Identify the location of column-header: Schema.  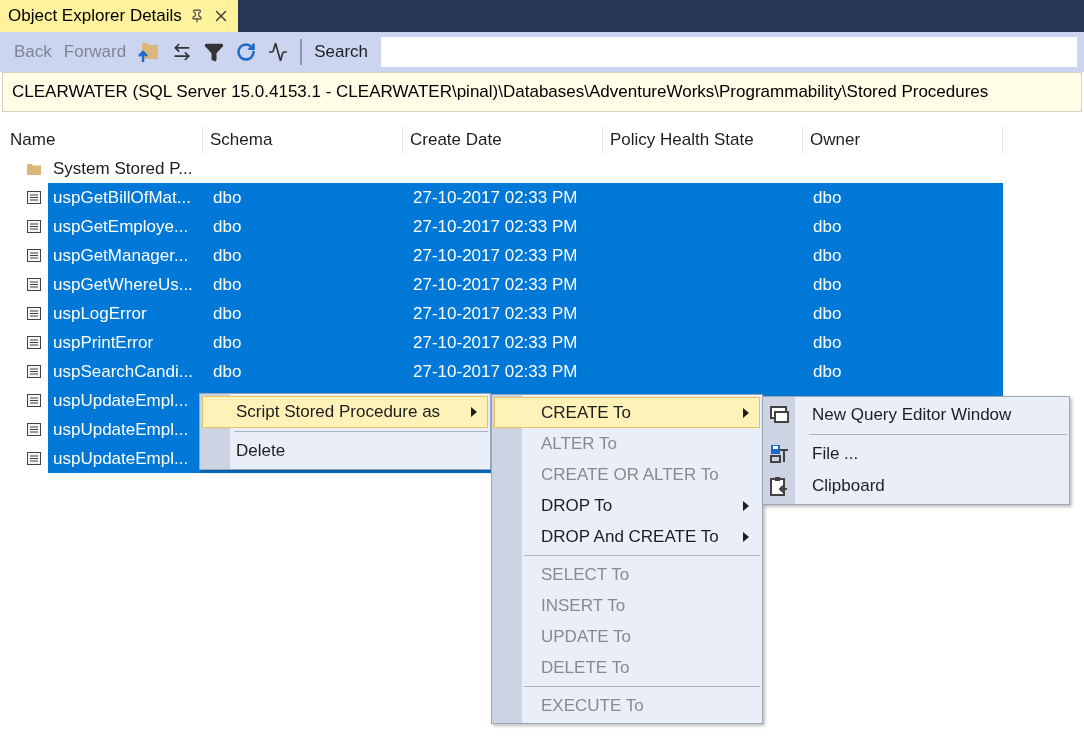
(303, 140).